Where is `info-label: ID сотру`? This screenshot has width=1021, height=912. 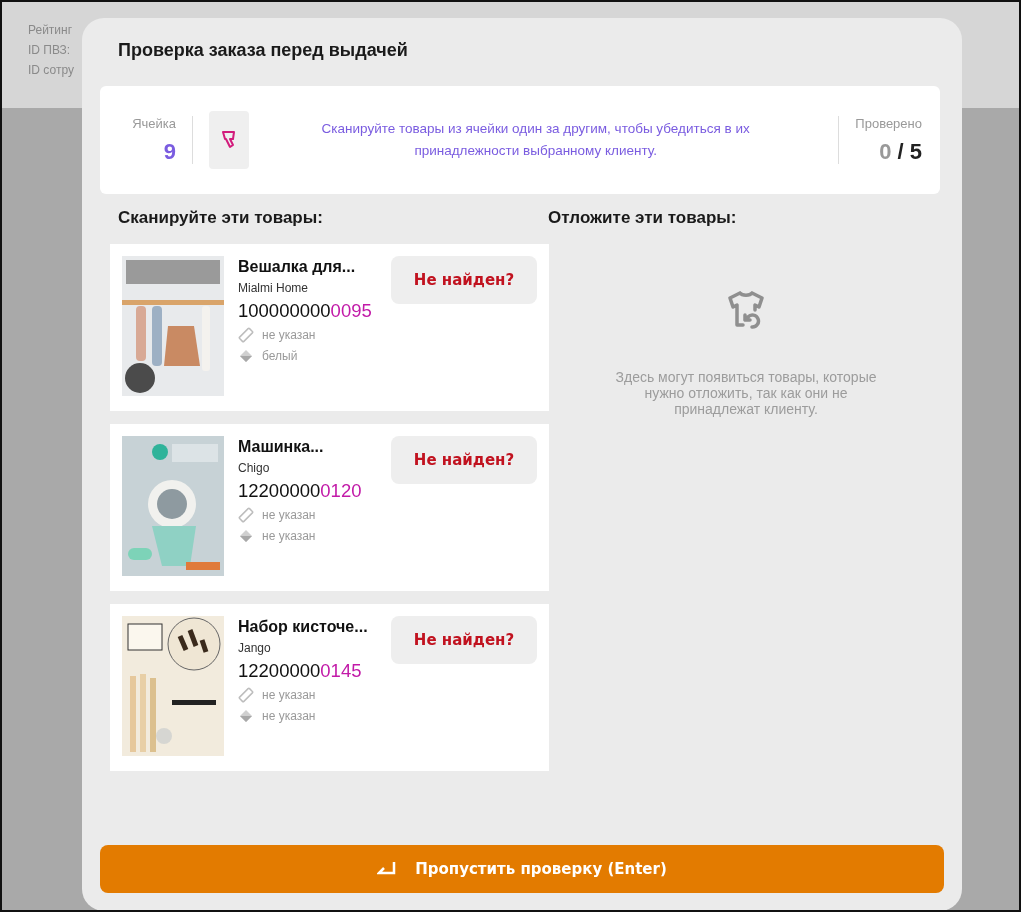
info-label: ID сотру is located at coordinates (51, 70).